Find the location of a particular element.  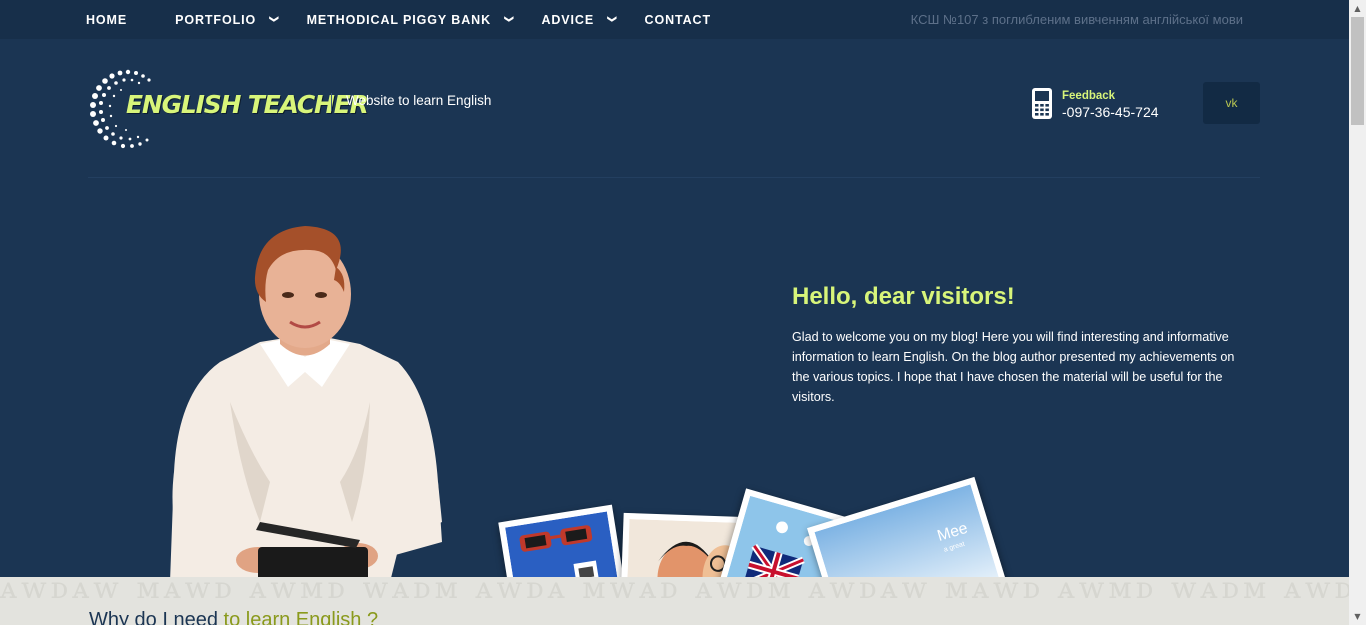

mobile-phone-icon is located at coordinates (1042, 103).